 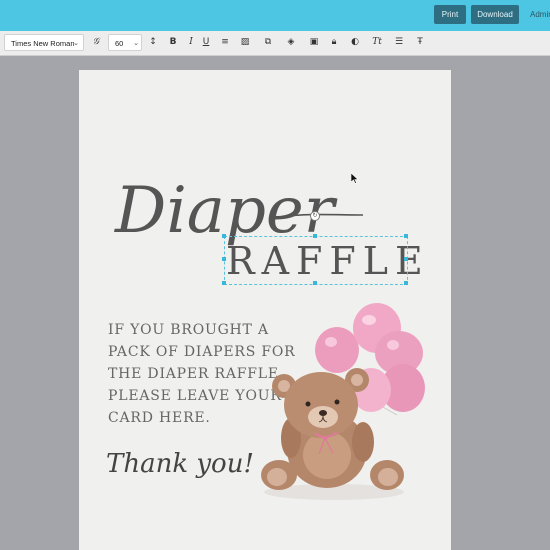 What do you see at coordinates (316, 260) in the screenshot?
I see `selection-box` at bounding box center [316, 260].